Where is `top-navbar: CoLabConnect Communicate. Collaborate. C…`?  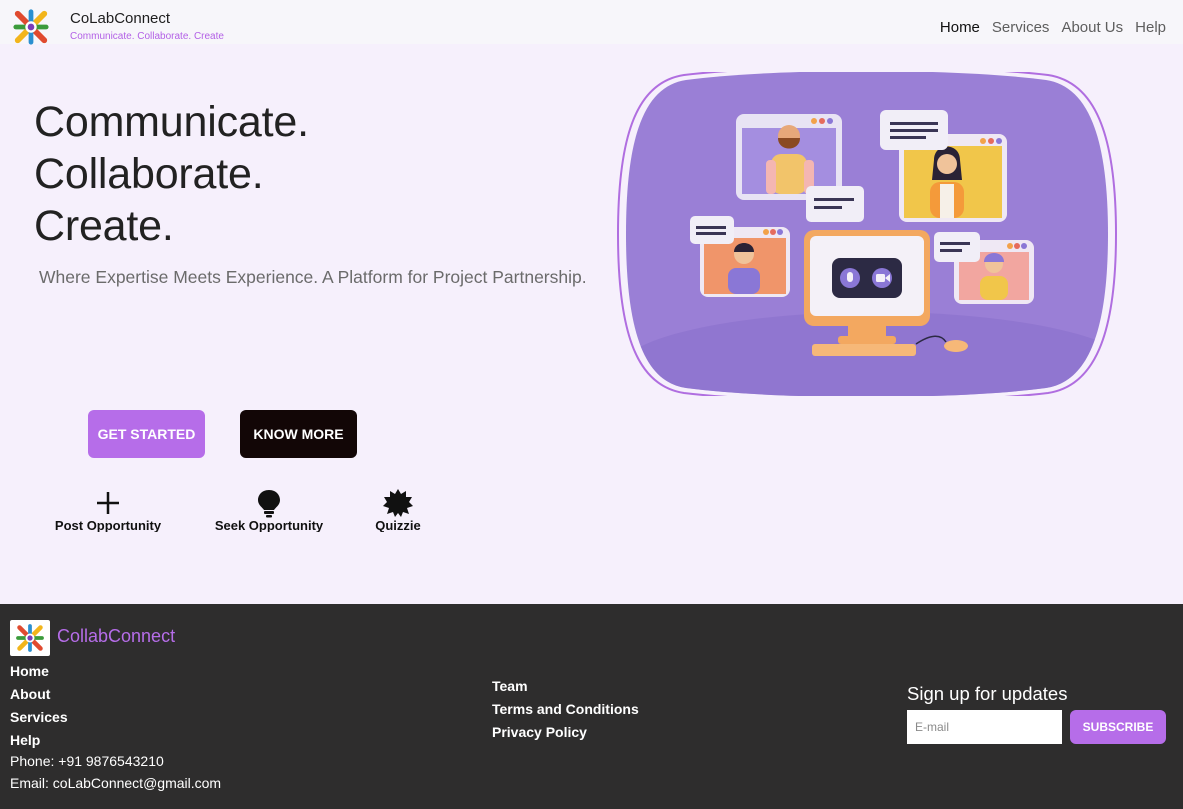
top-navbar: CoLabConnect Communicate. Collaborate. C… is located at coordinates (591, 23).